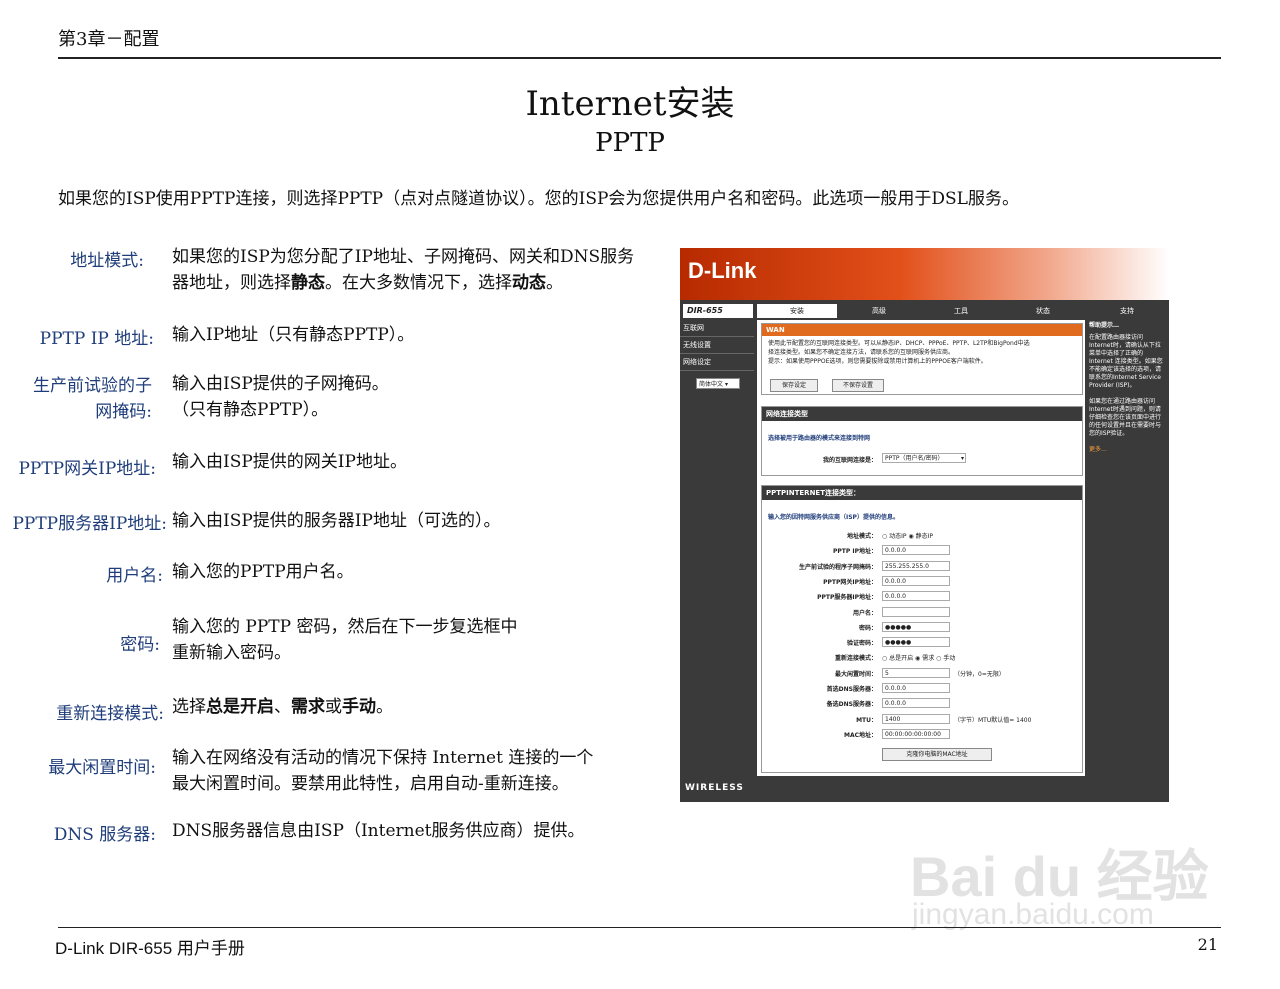 Image resolution: width=1280 pixels, height=989 pixels. Describe the element at coordinates (993, 720) in the screenshot. I see `pptp-row-note: （字节）MTU默认值= 1400` at that location.